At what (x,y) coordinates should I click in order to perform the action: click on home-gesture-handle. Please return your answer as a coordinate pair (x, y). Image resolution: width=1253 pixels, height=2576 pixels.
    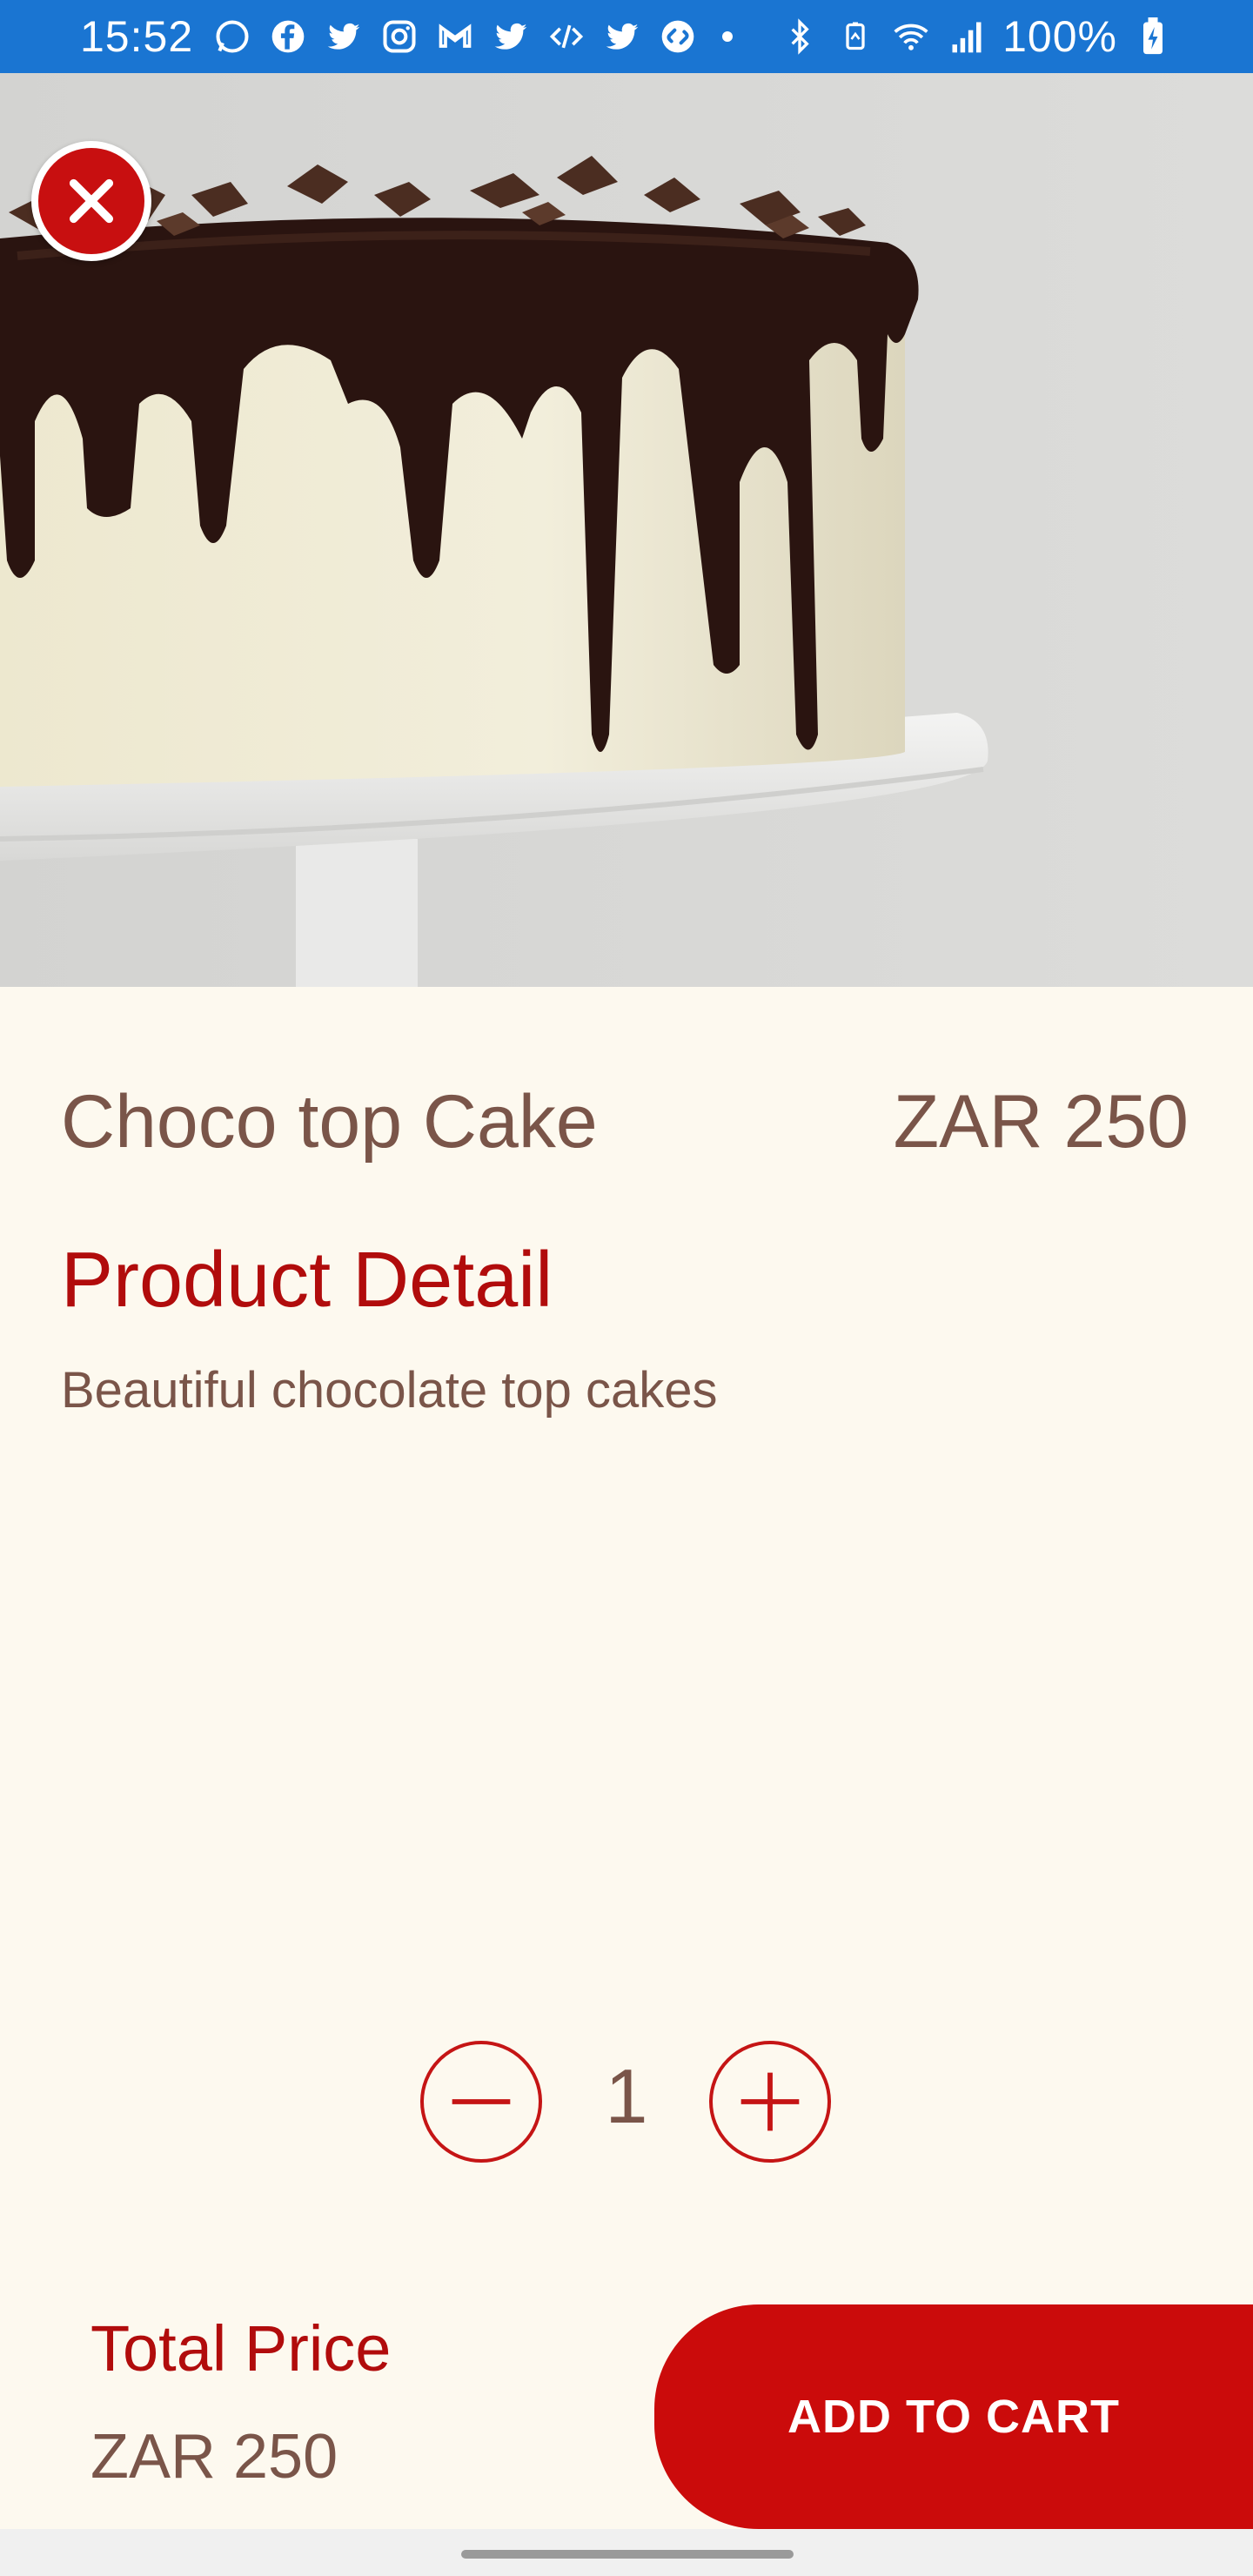
    Looking at the image, I should click on (627, 2554).